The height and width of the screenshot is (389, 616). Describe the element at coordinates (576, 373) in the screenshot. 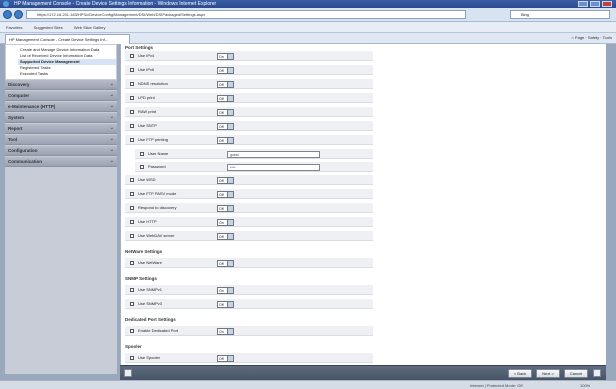

I see `cancel-button: Cancel` at that location.